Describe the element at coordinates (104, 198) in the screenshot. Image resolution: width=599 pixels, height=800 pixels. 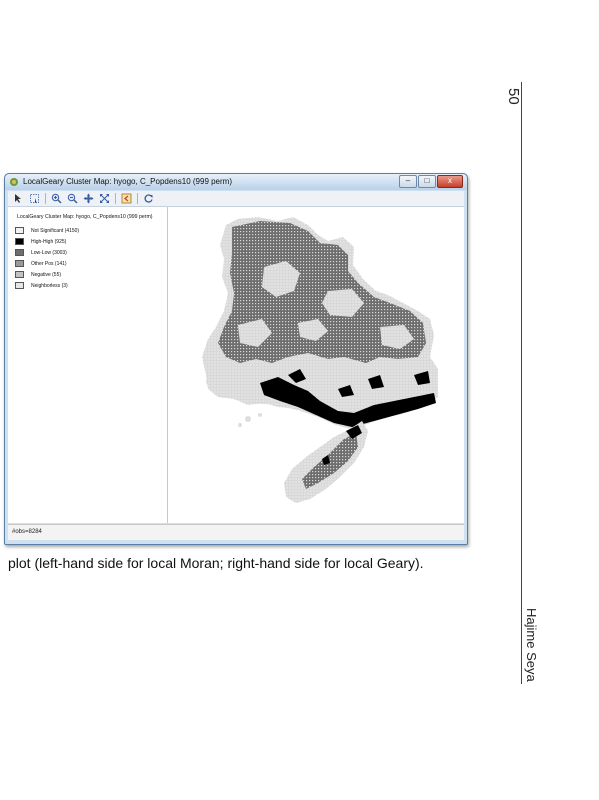
I see `full-extent-icon` at that location.